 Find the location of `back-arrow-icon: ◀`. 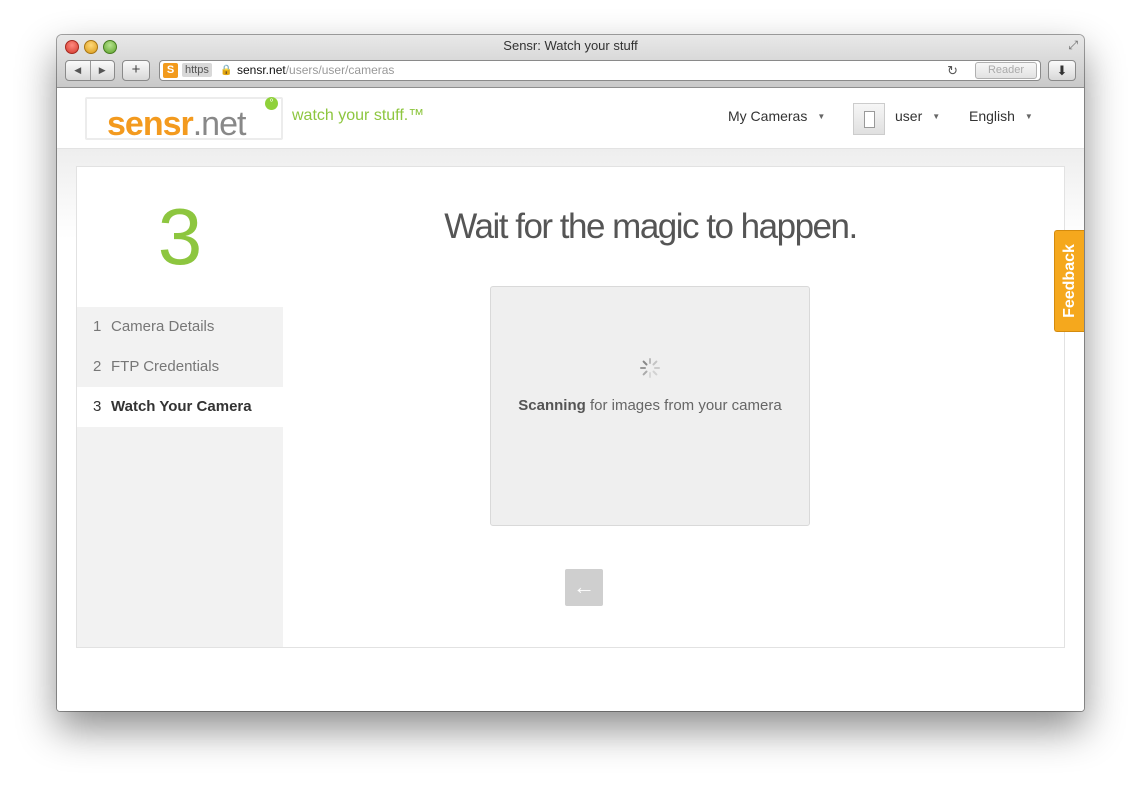

back-arrow-icon: ◀ is located at coordinates (78, 70).